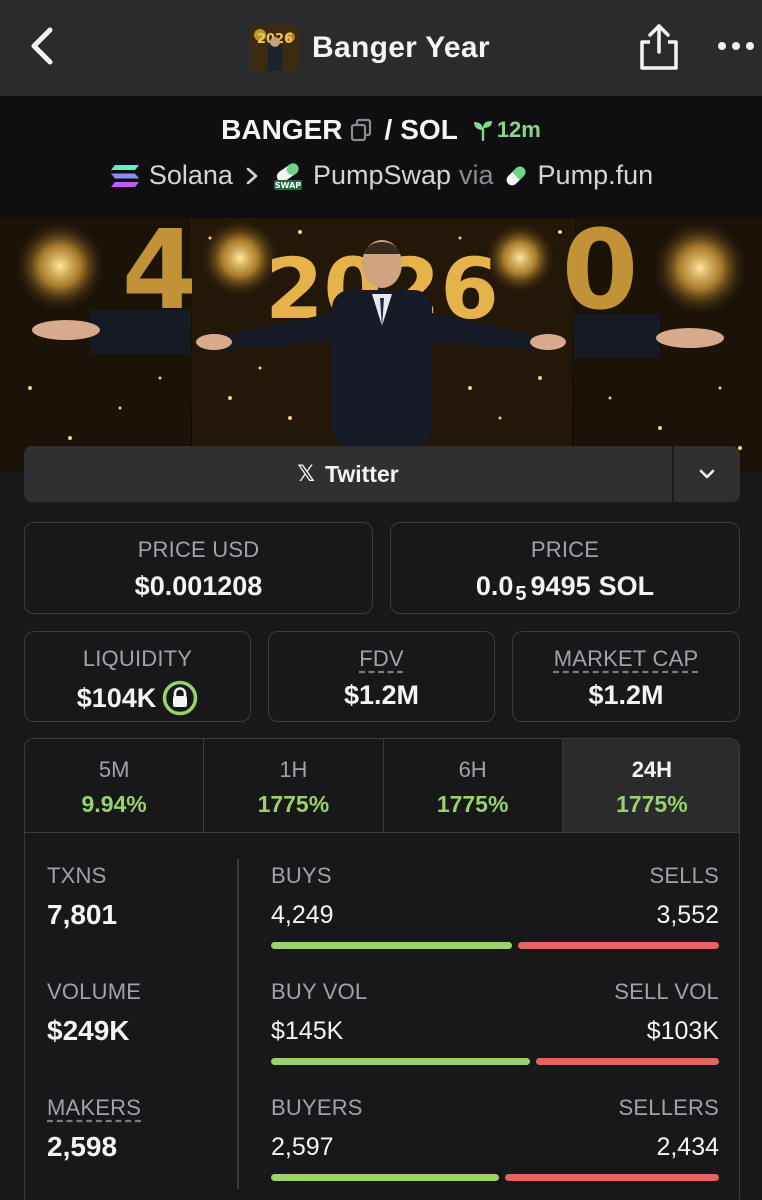  What do you see at coordinates (307, 1031) in the screenshot?
I see `buy-vol-value: $145K` at bounding box center [307, 1031].